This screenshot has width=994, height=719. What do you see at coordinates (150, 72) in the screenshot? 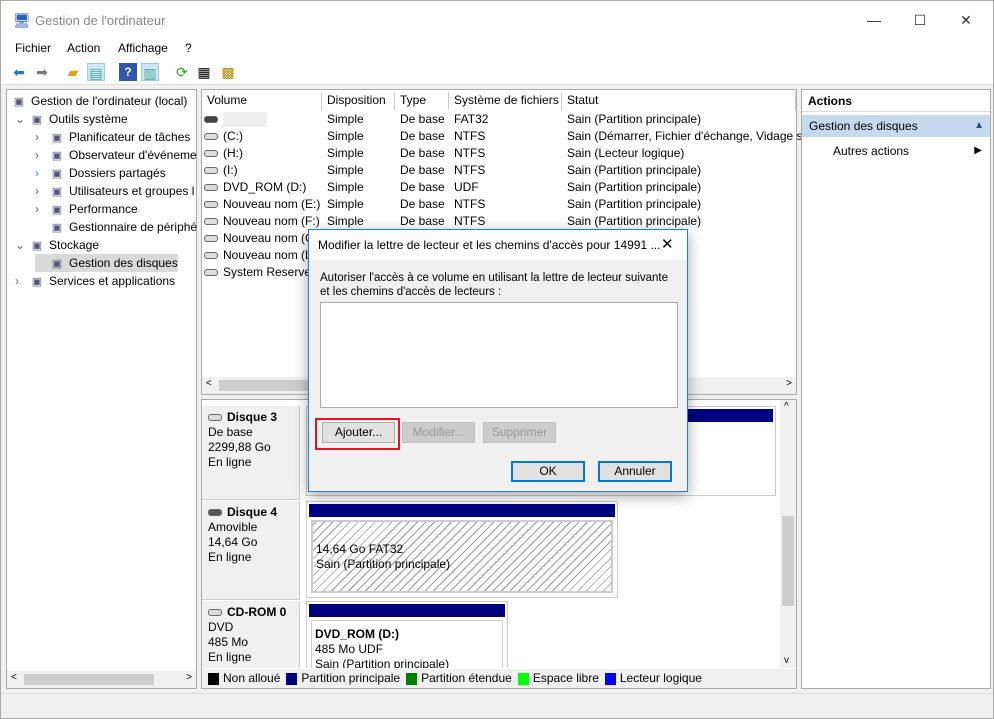
I see `show-action-pane-icon: ▥` at bounding box center [150, 72].